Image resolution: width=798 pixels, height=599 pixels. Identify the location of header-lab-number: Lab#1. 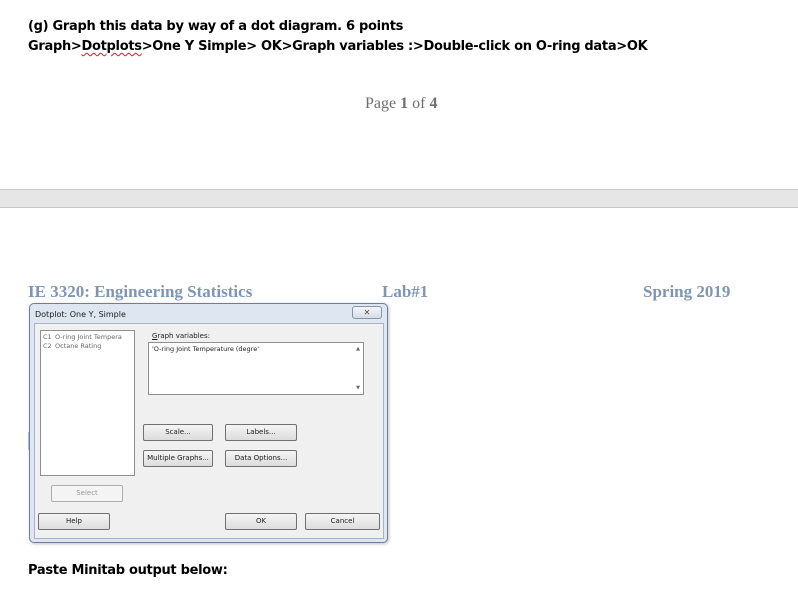
(405, 291).